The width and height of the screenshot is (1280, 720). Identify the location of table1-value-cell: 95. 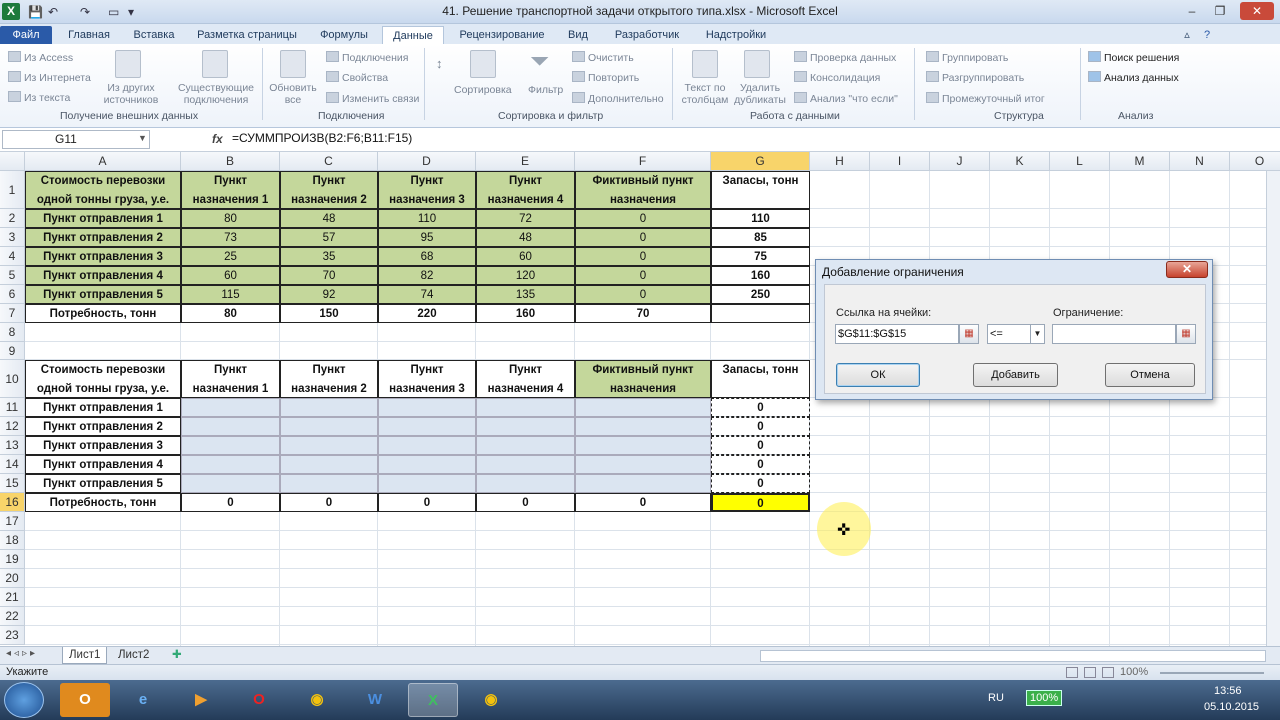
(427, 237).